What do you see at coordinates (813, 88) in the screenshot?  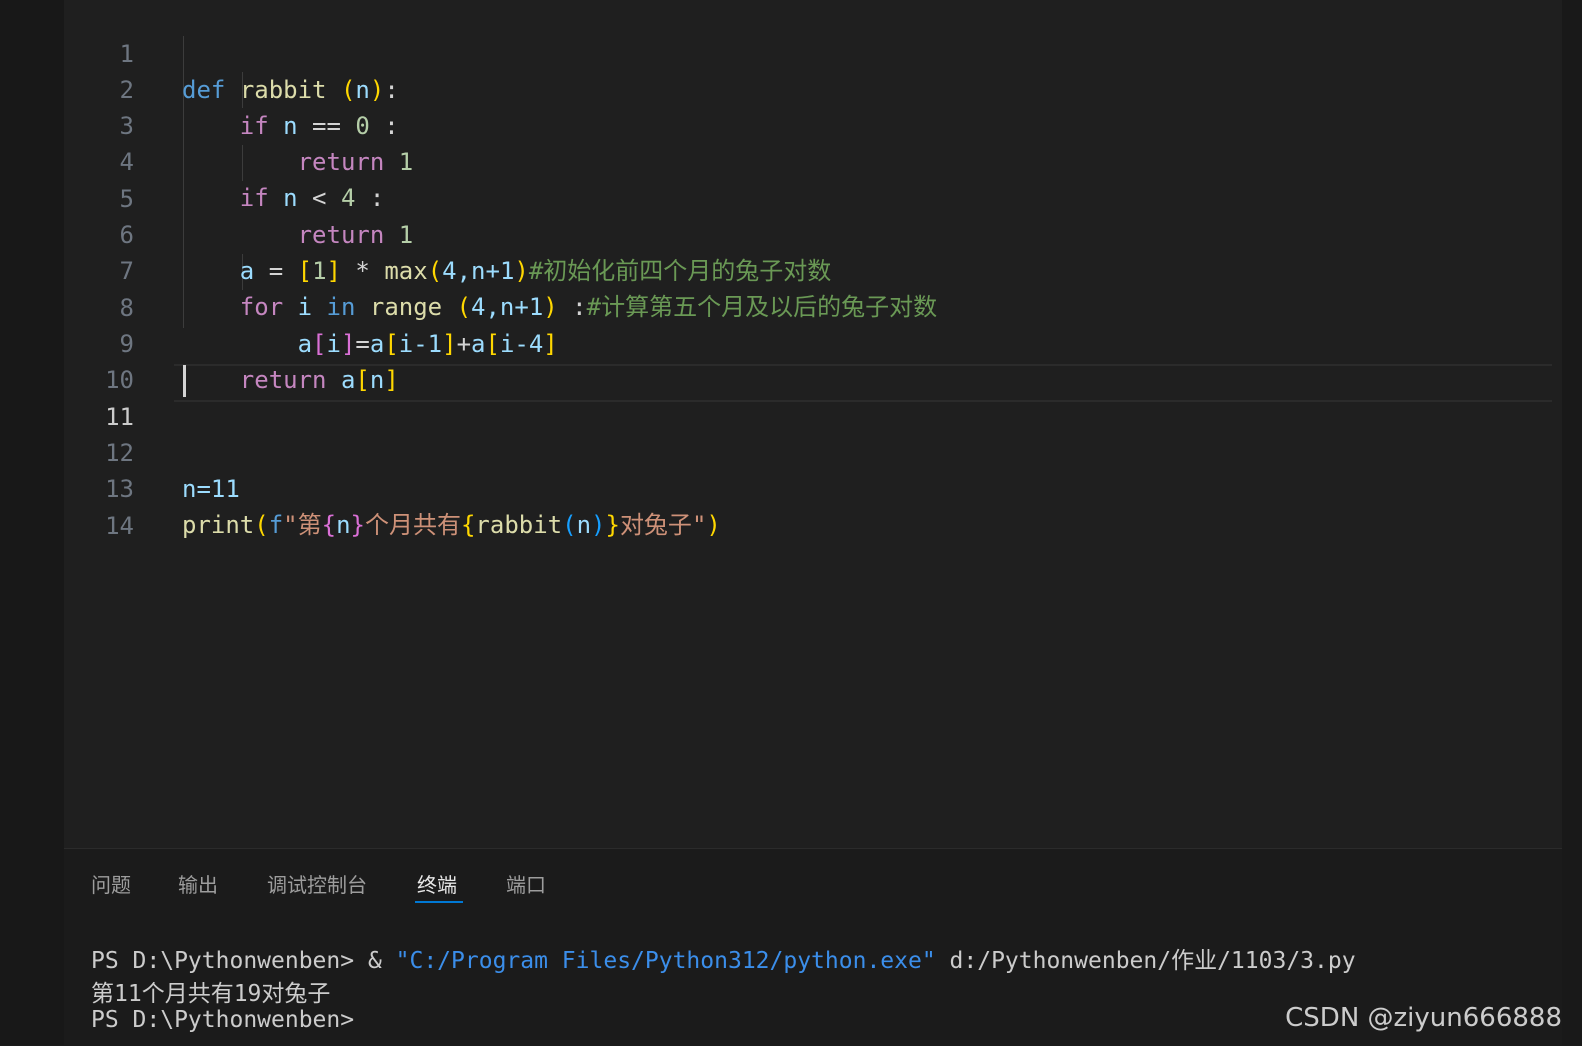 I see `code-line-2: 2 if n == 0 :` at bounding box center [813, 88].